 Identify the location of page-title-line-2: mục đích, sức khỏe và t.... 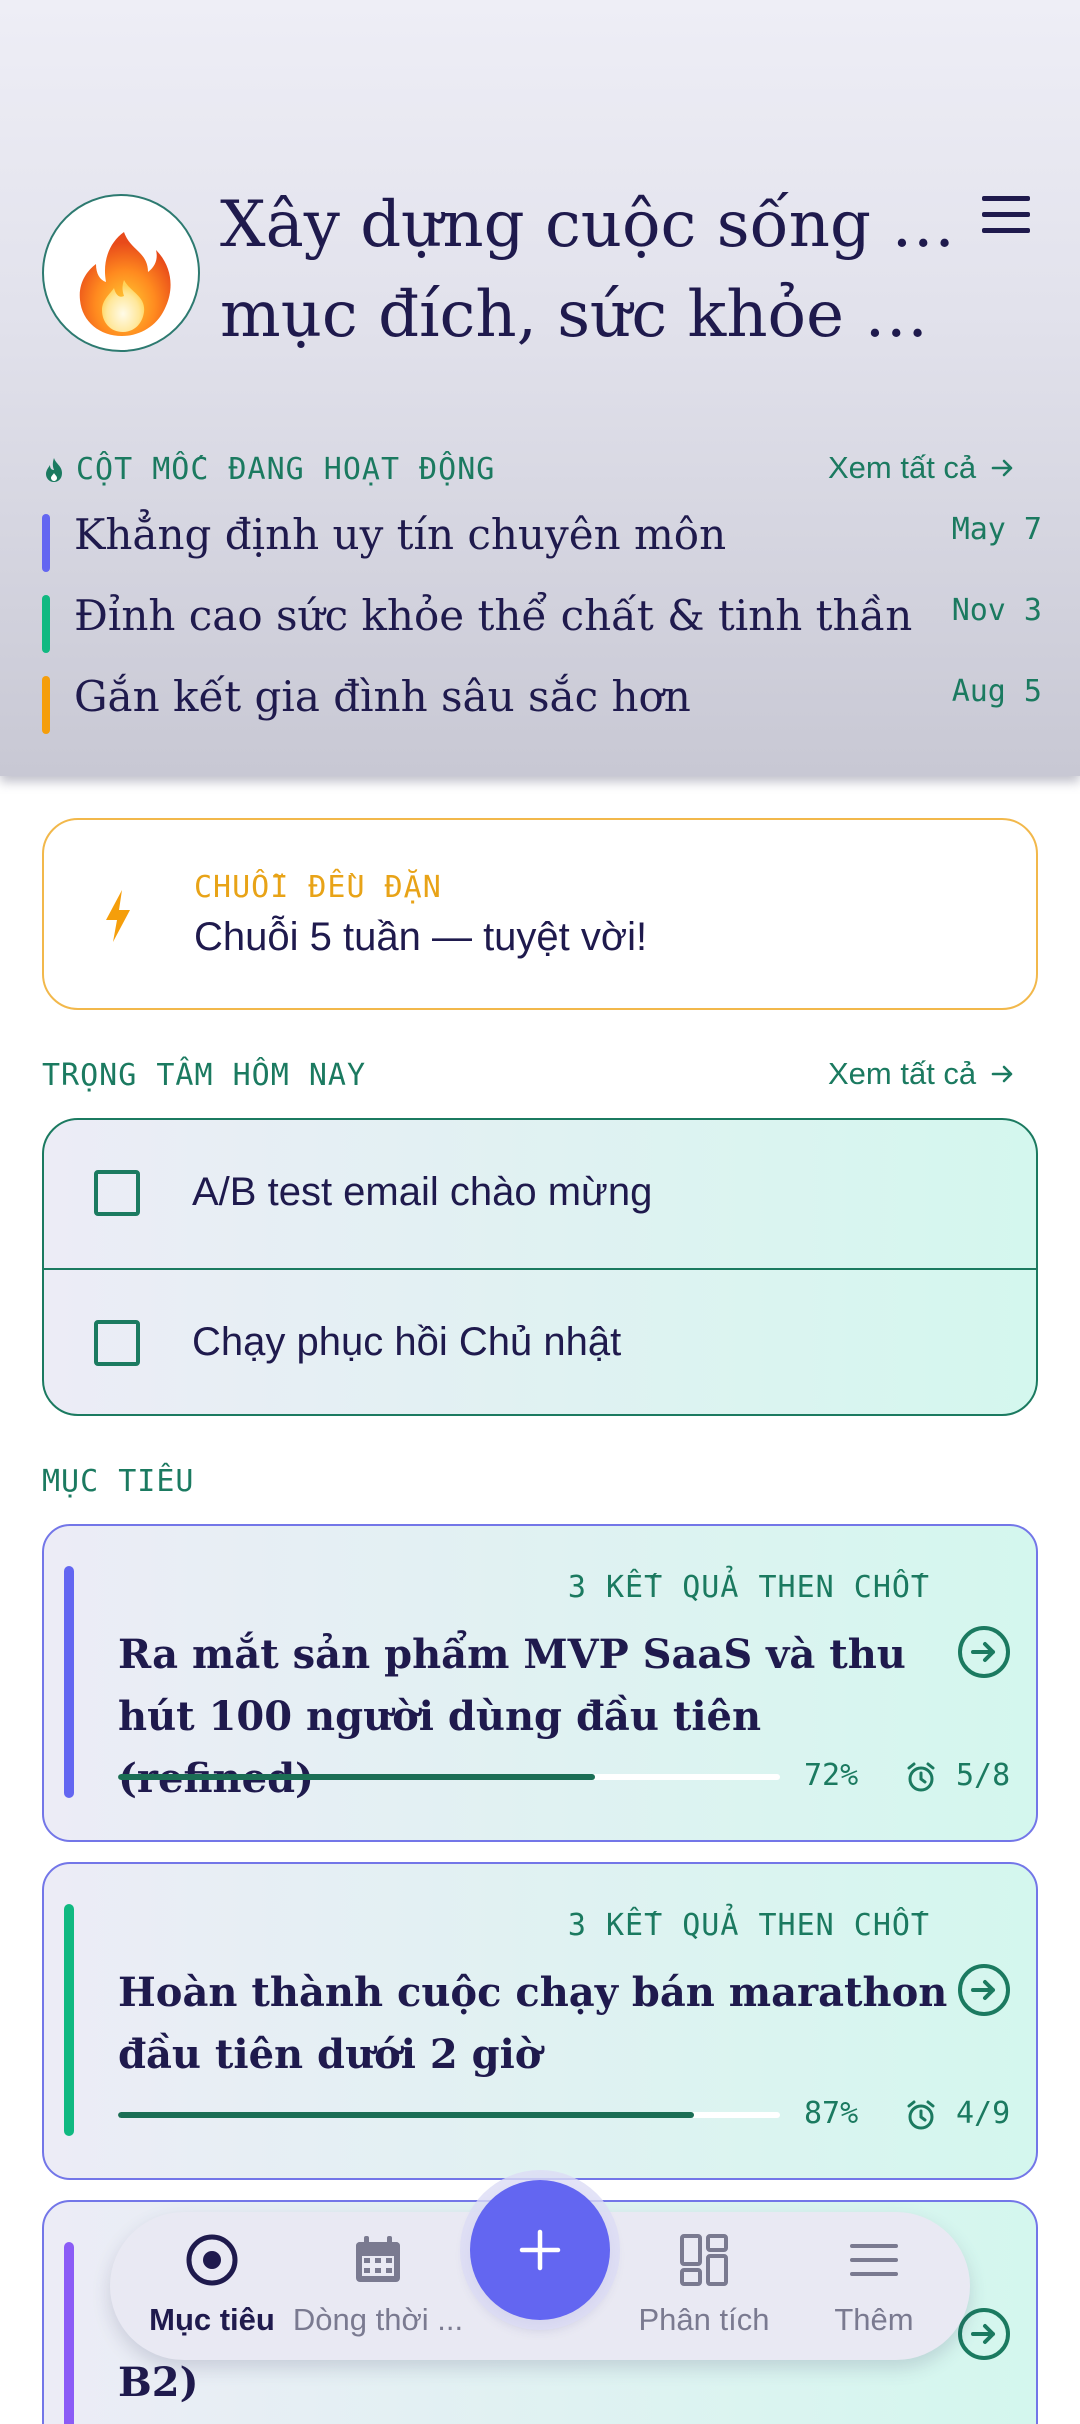
(590, 315).